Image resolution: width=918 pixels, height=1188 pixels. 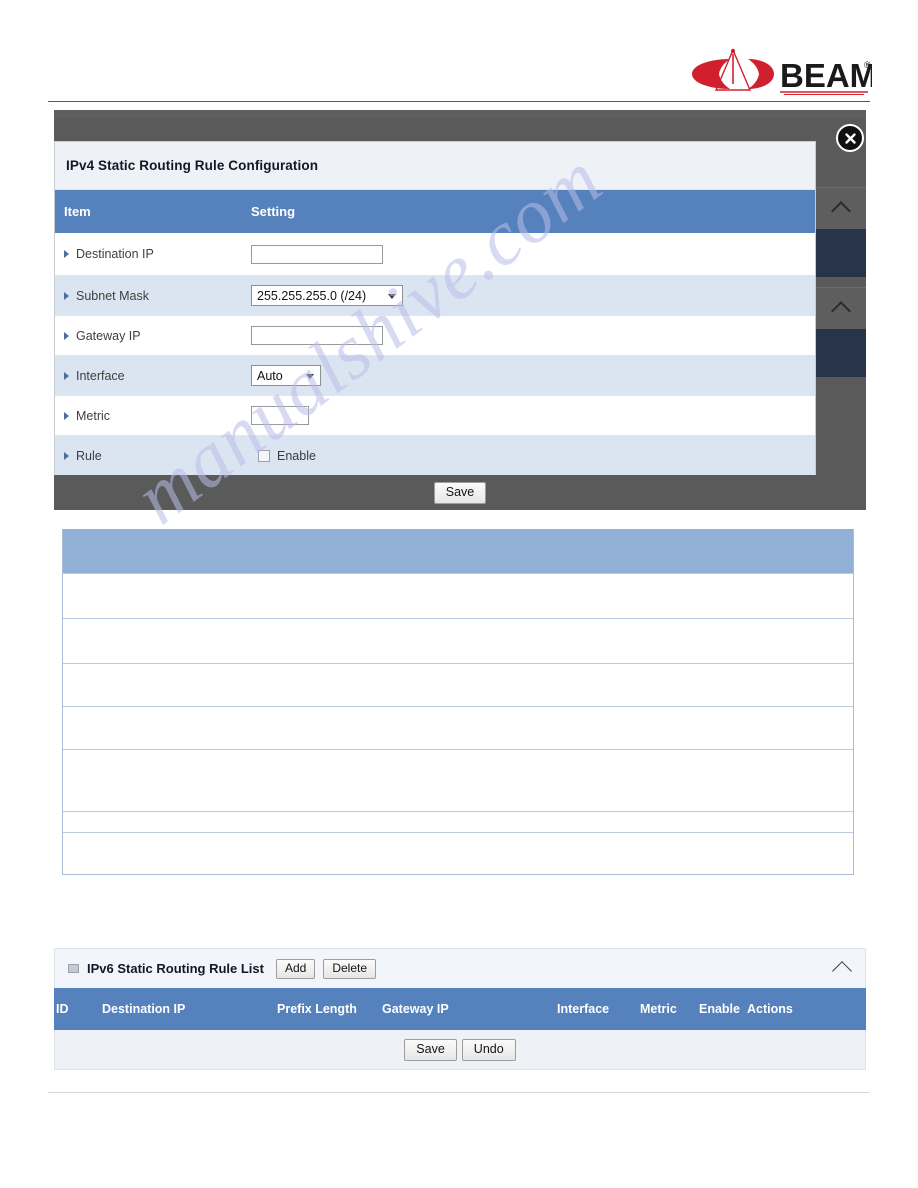 I want to click on interface-selected-value: Auto, so click(x=270, y=375).